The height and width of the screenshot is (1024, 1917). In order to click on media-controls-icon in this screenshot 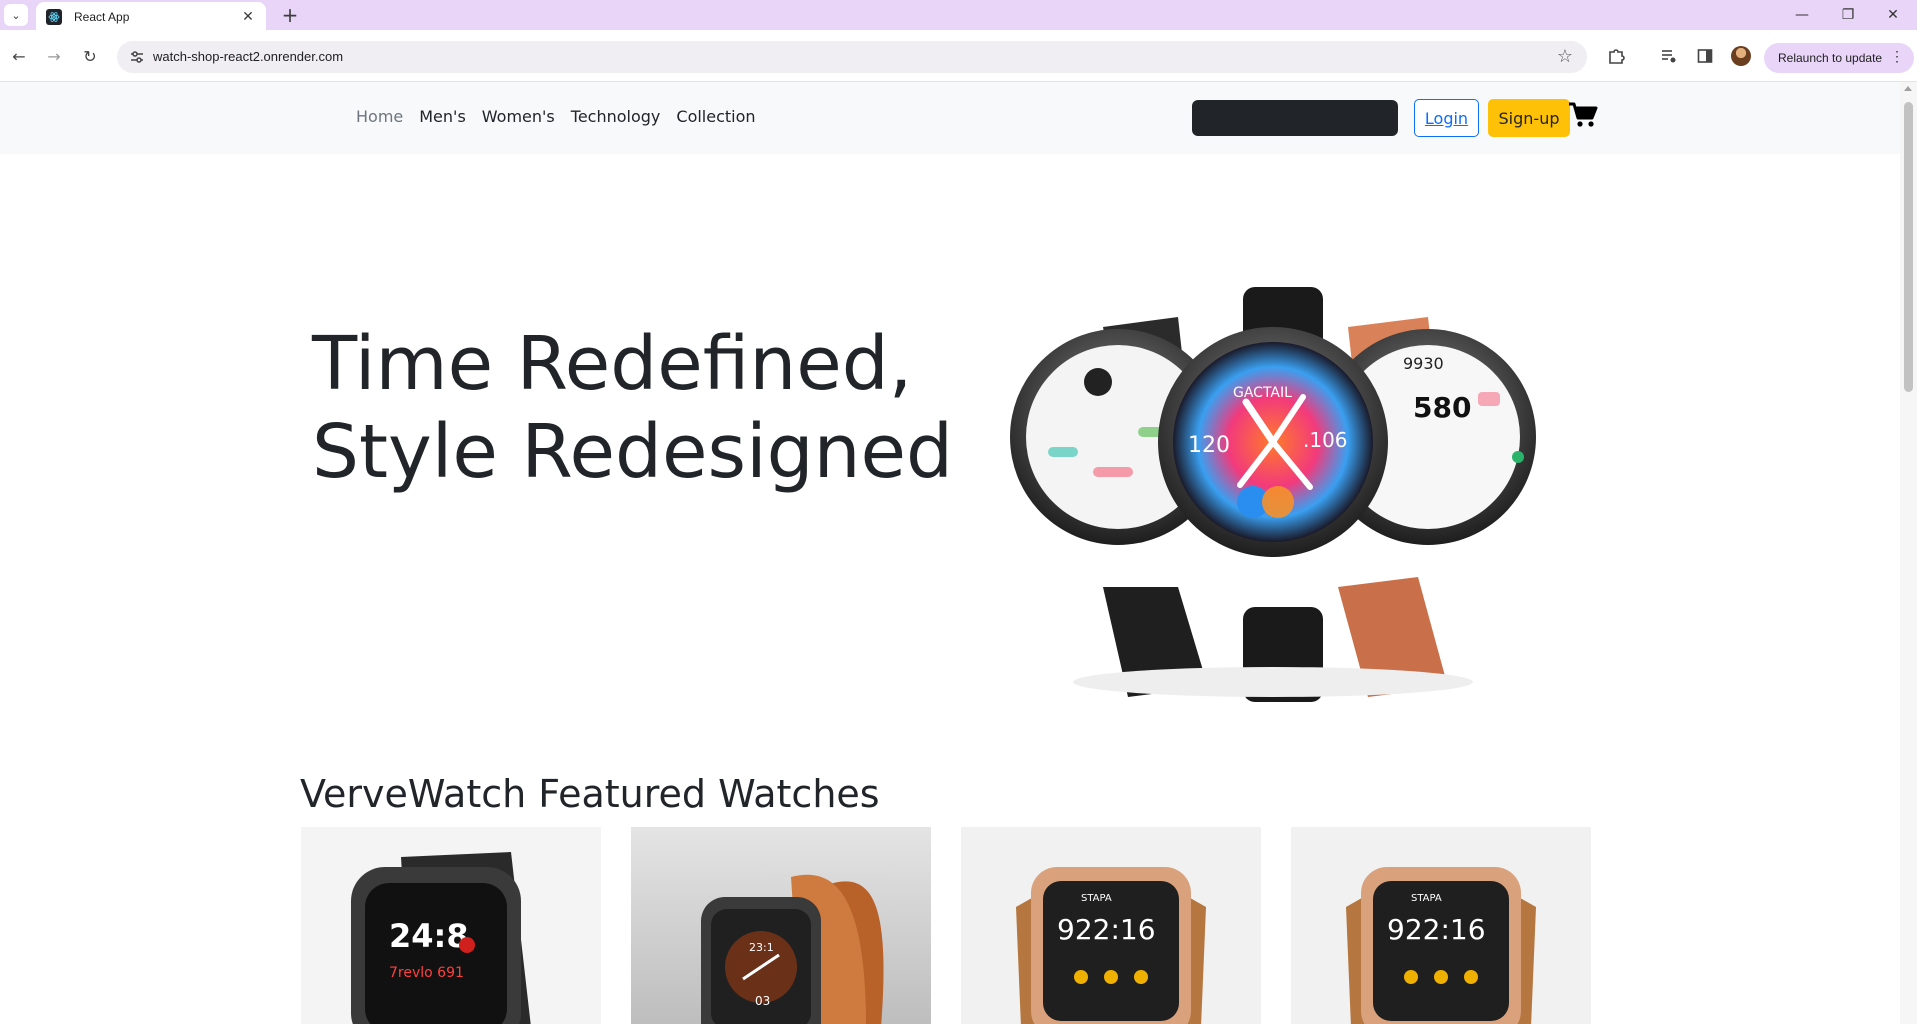, I will do `click(1669, 56)`.